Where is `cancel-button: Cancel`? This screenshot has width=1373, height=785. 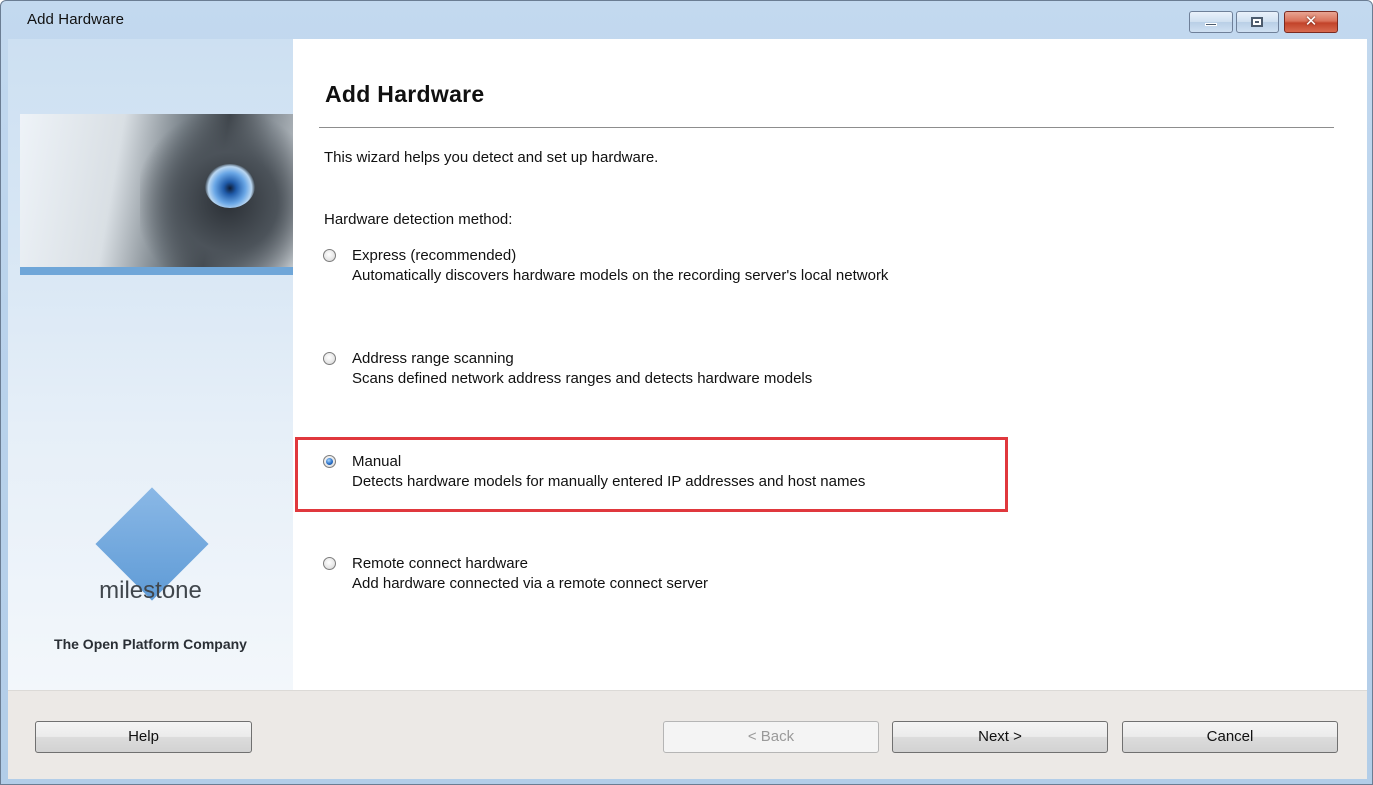
cancel-button: Cancel is located at coordinates (1230, 737).